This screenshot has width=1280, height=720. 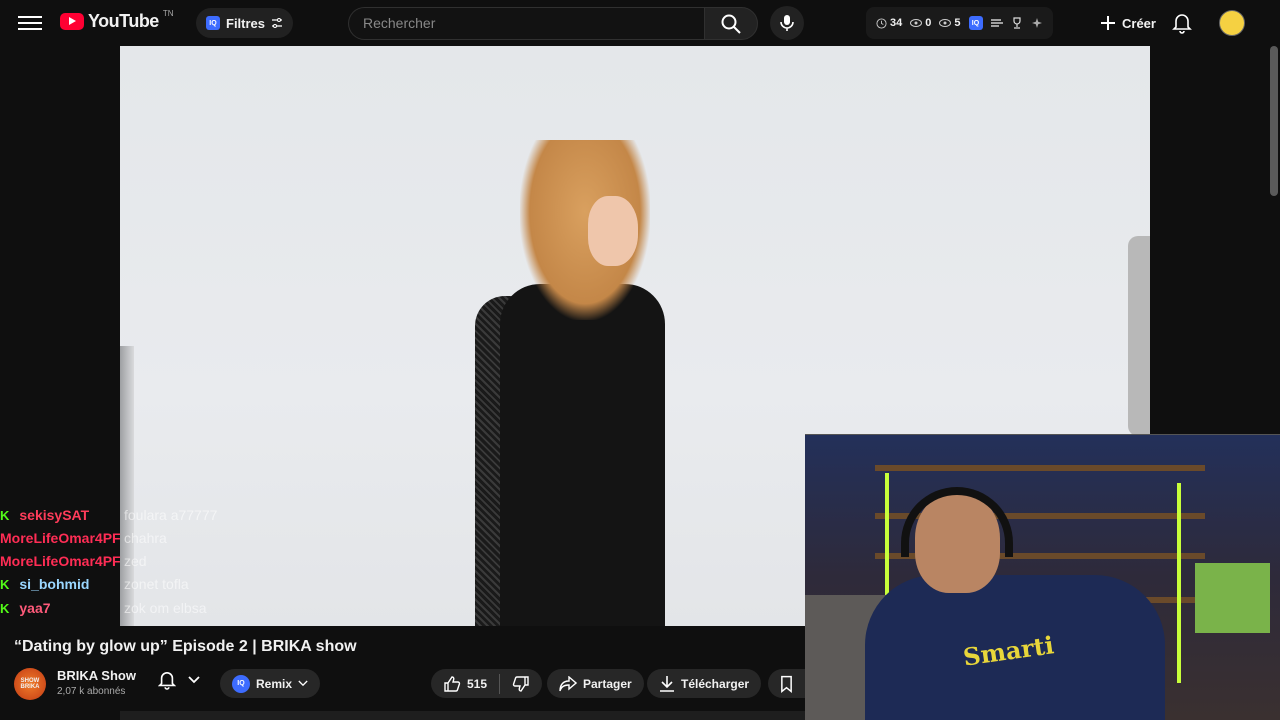 What do you see at coordinates (274, 683) in the screenshot?
I see `remix-label: Remix` at bounding box center [274, 683].